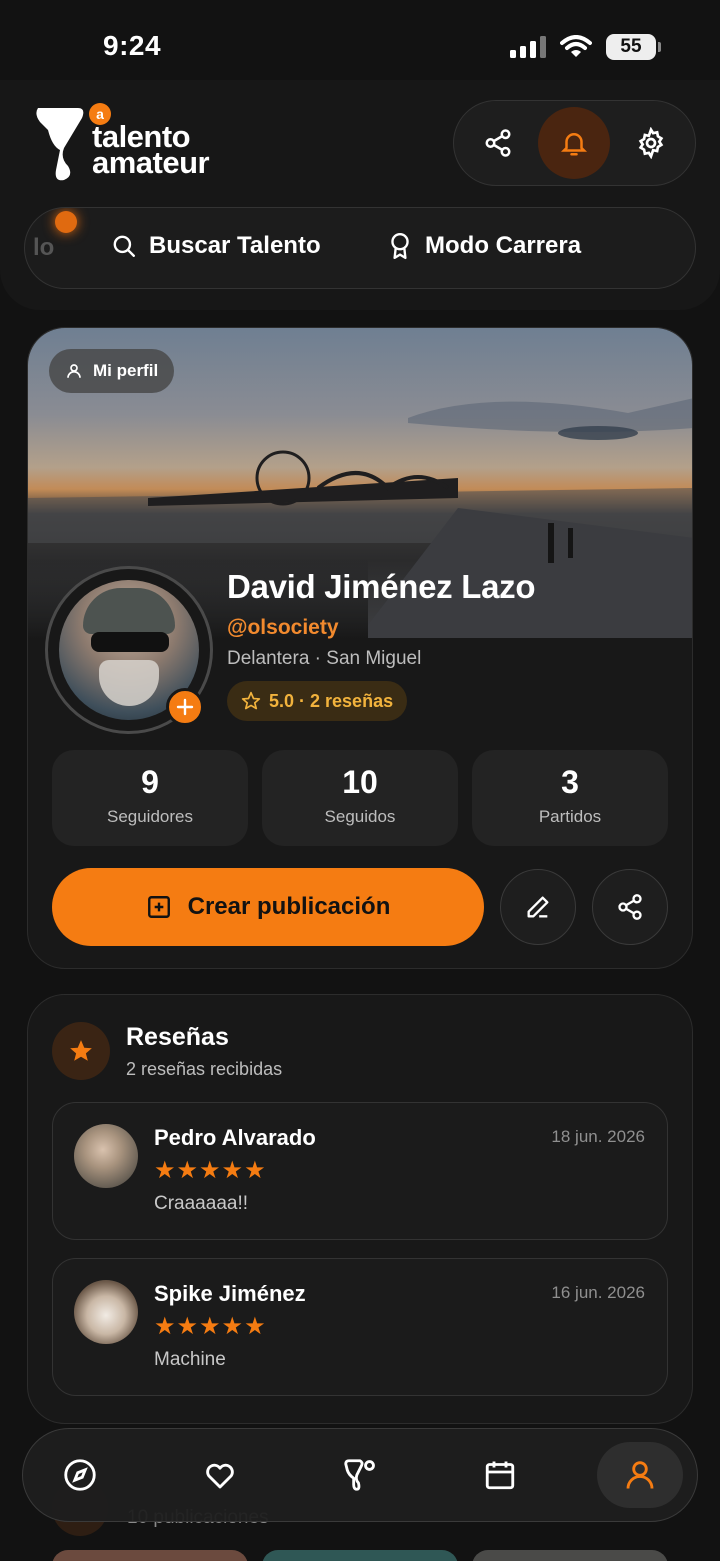  I want to click on talento-logo-icon, so click(359, 1475).